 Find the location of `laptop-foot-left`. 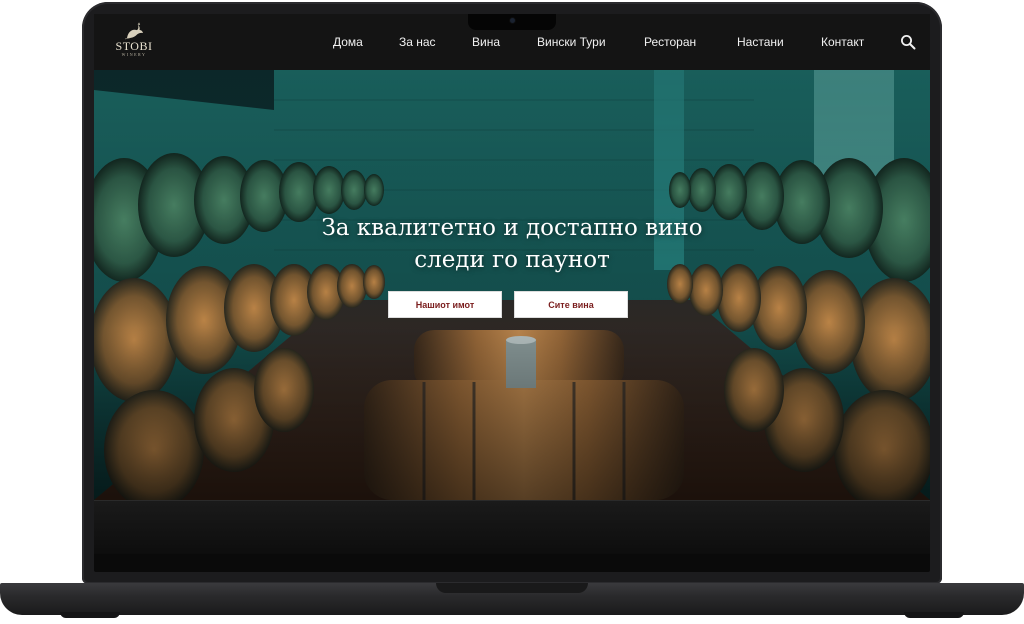

laptop-foot-left is located at coordinates (90, 615).